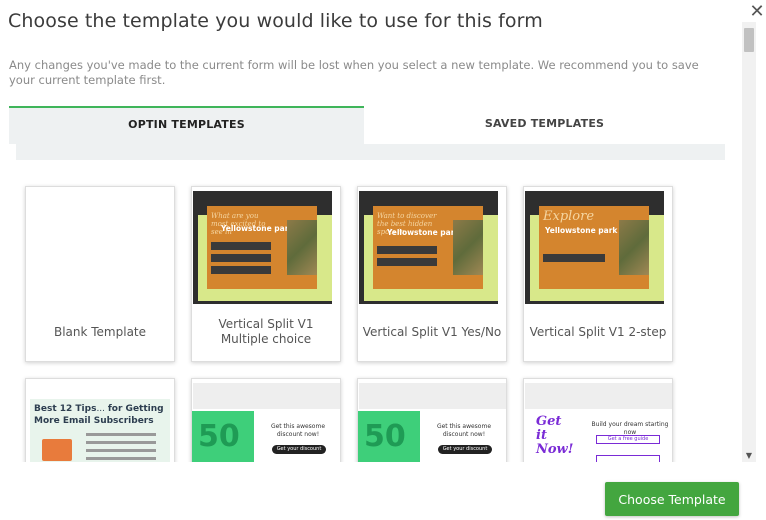  I want to click on tab-saved-templates: SAVED TEMPLATES, so click(544, 125).